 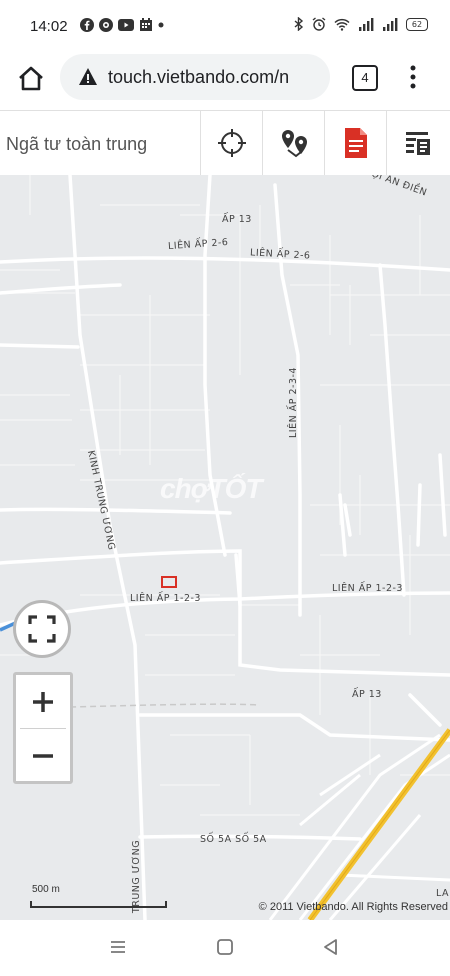 I want to click on route-button, so click(x=293, y=143).